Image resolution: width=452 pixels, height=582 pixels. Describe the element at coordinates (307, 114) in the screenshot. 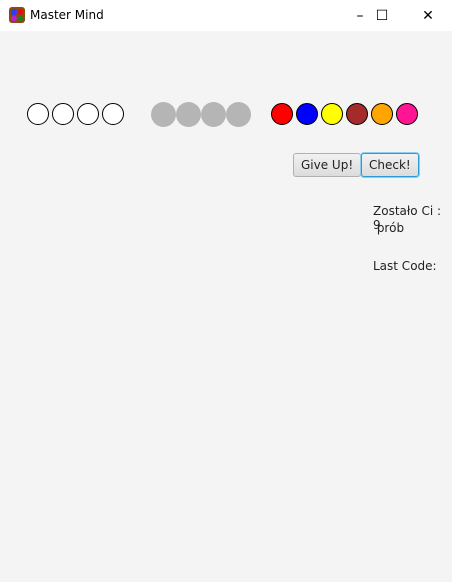

I see `palette-peg-blue` at that location.